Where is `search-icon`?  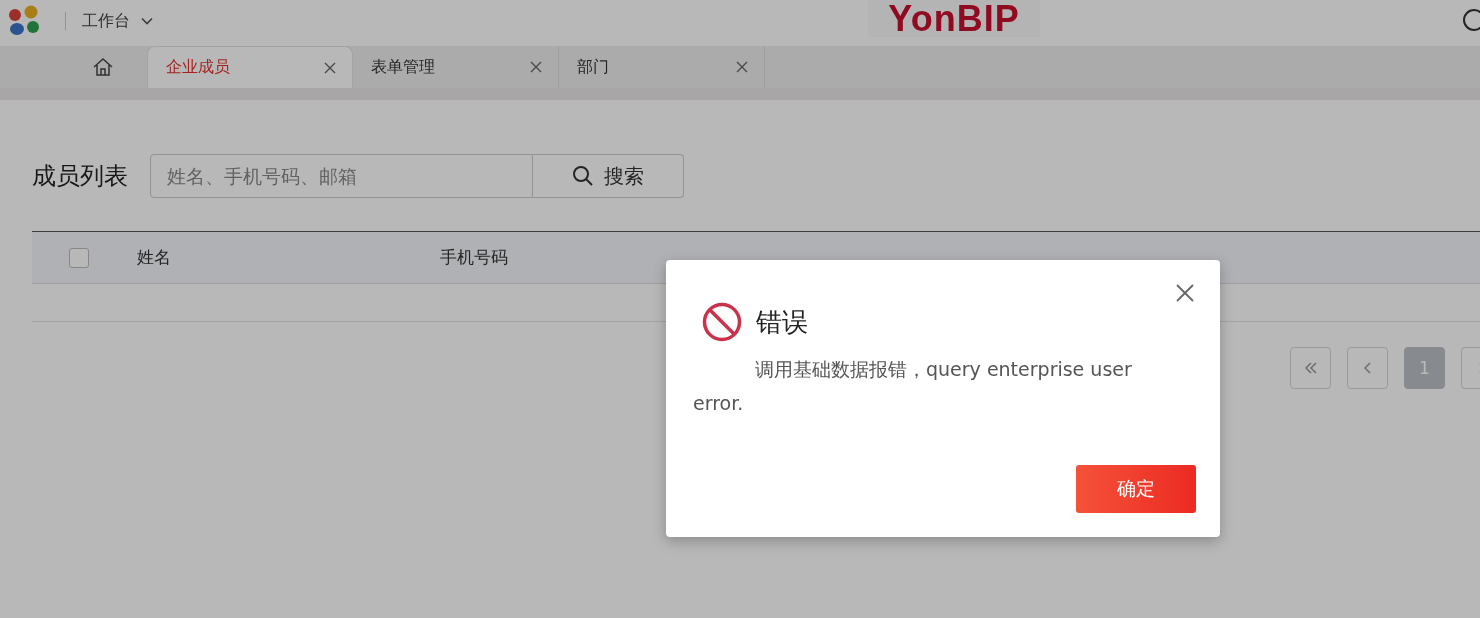
search-icon is located at coordinates (583, 176).